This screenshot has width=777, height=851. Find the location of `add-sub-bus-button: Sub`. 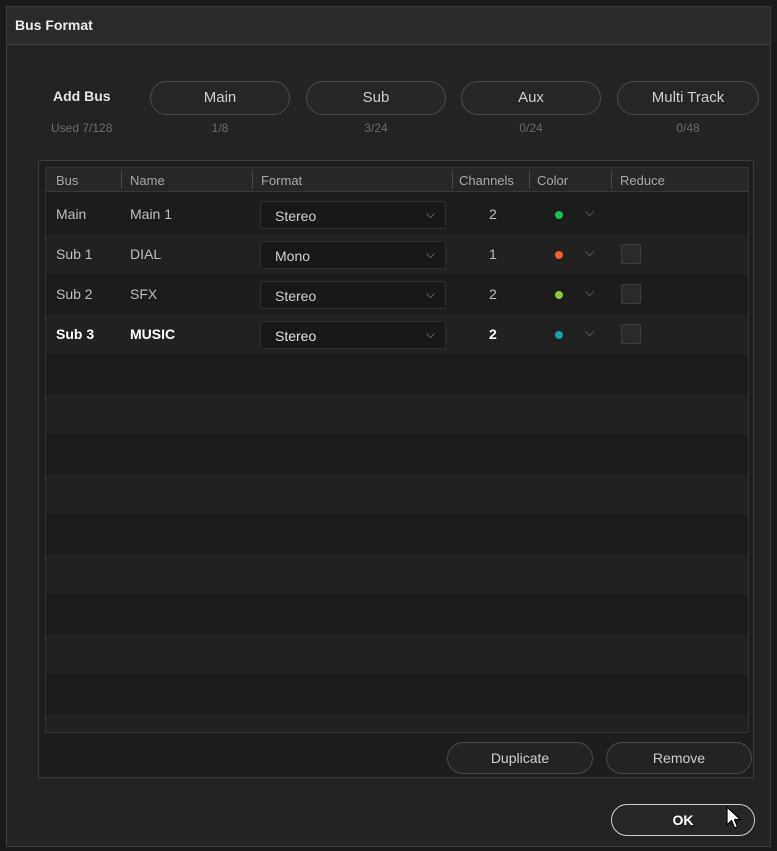

add-sub-bus-button: Sub is located at coordinates (376, 98).